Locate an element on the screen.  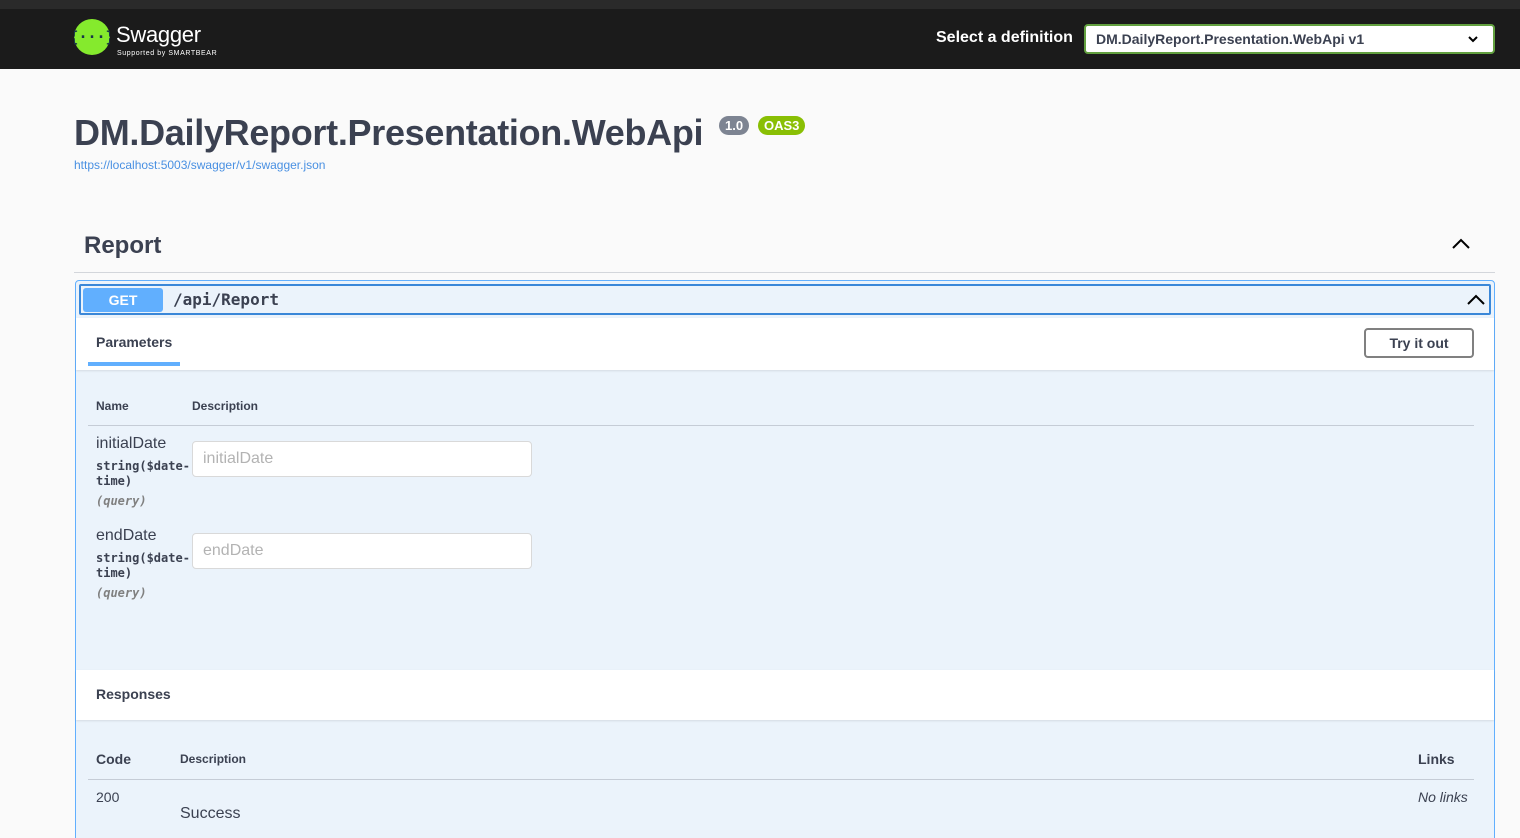
response-links: No links is located at coordinates (1443, 797).